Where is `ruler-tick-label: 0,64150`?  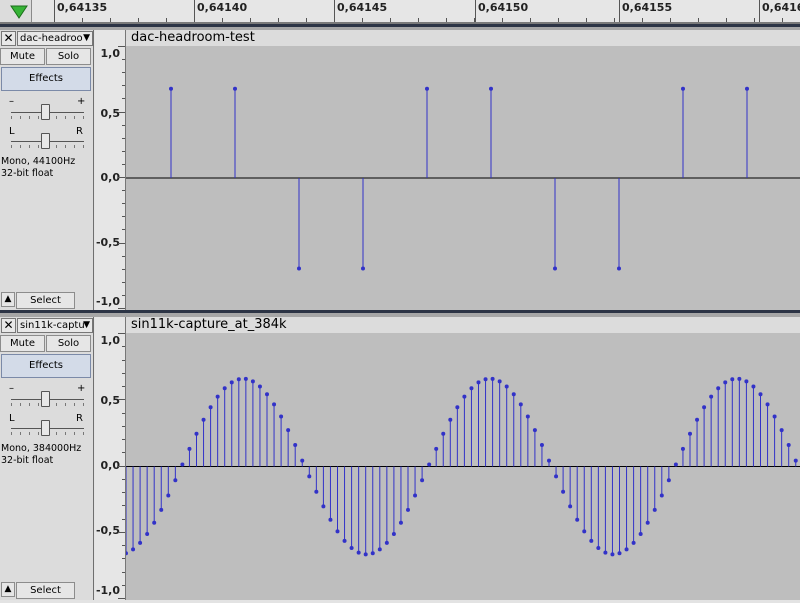
ruler-tick-label: 0,64150 is located at coordinates (503, 7).